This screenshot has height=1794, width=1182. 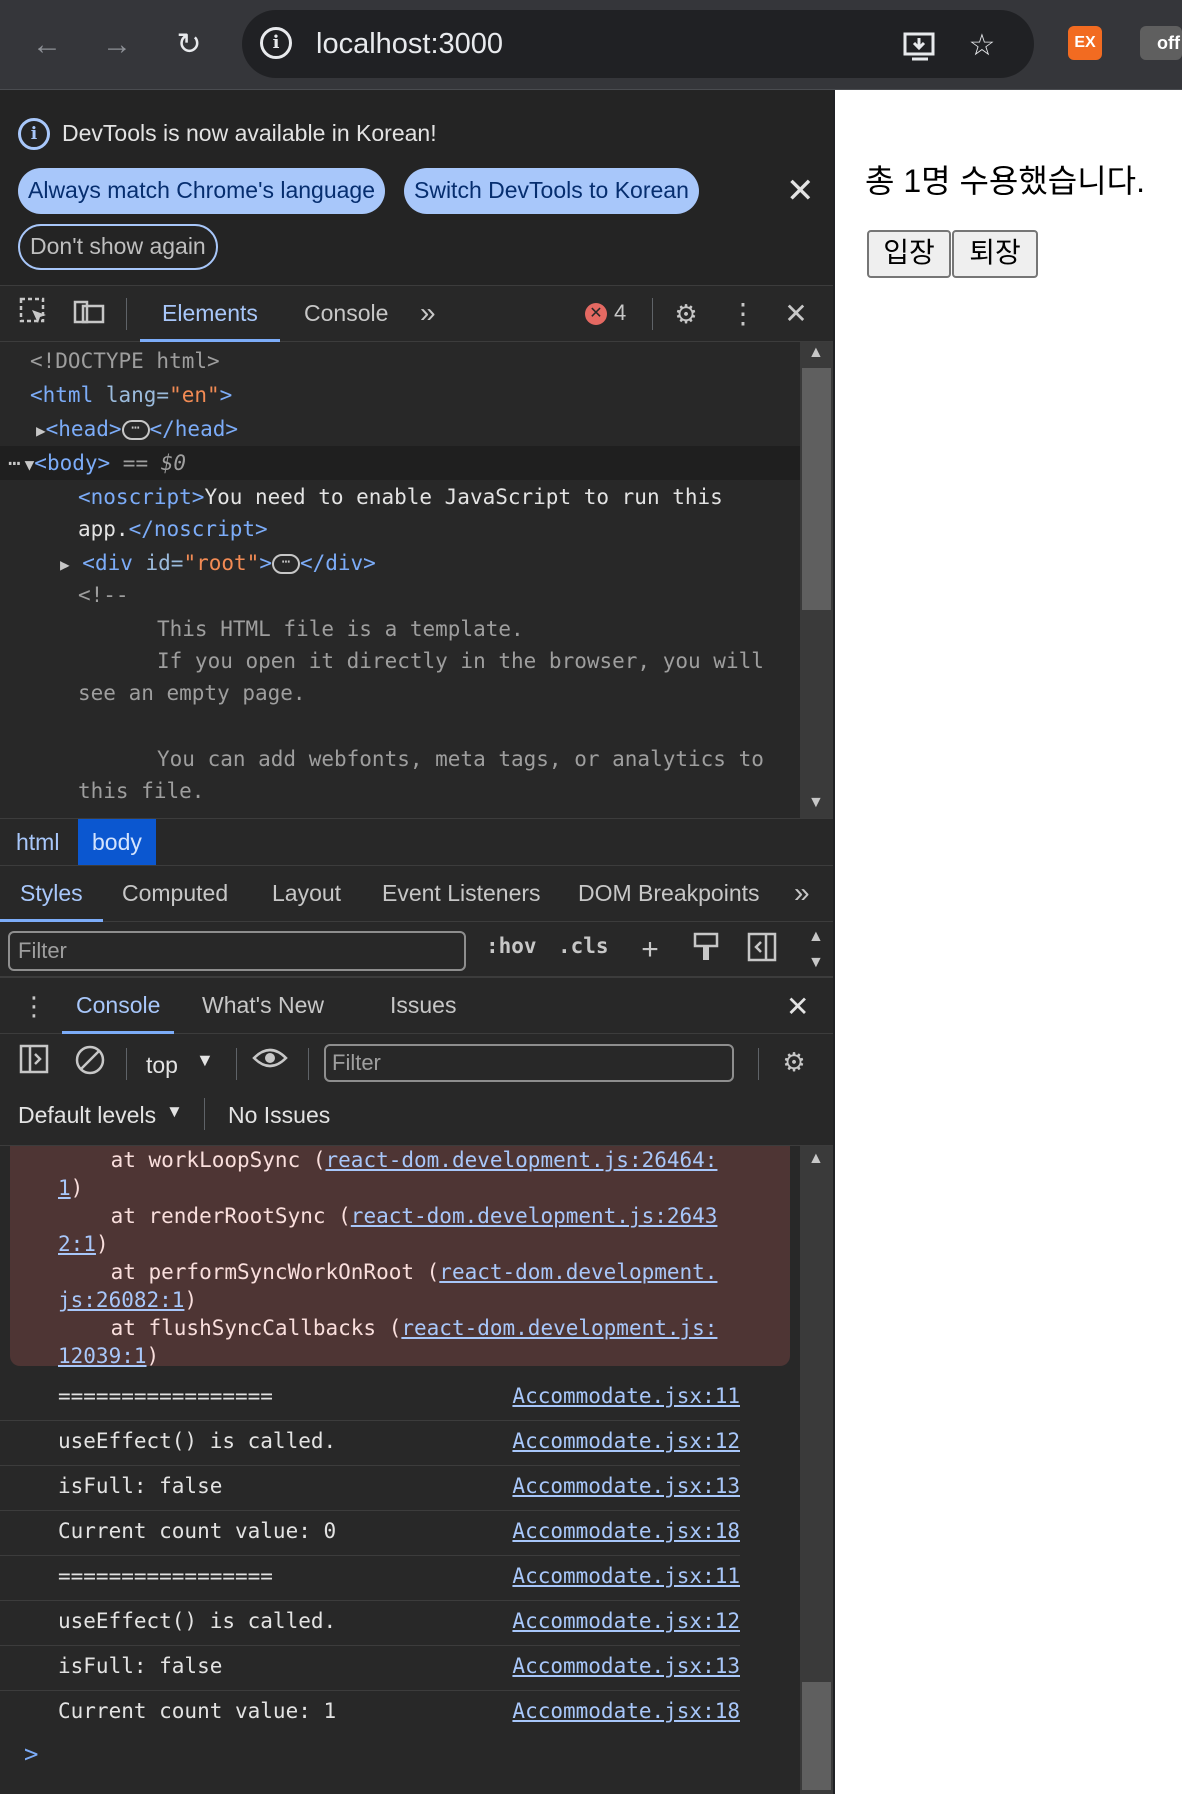 What do you see at coordinates (125, 361) in the screenshot?
I see `dom-node-doctype: <!DOCTYPE html>` at bounding box center [125, 361].